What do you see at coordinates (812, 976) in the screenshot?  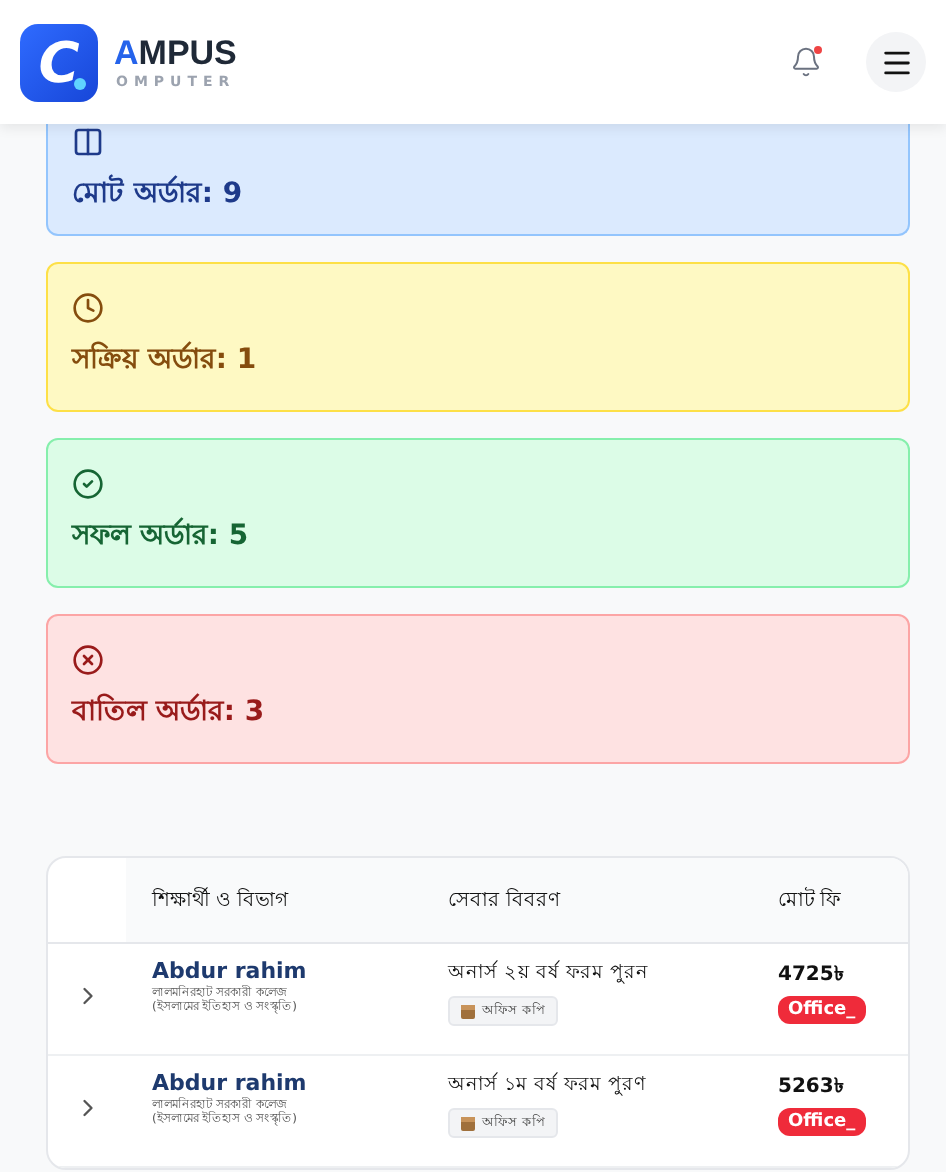 I see `fee-amount: 4725৳` at bounding box center [812, 976].